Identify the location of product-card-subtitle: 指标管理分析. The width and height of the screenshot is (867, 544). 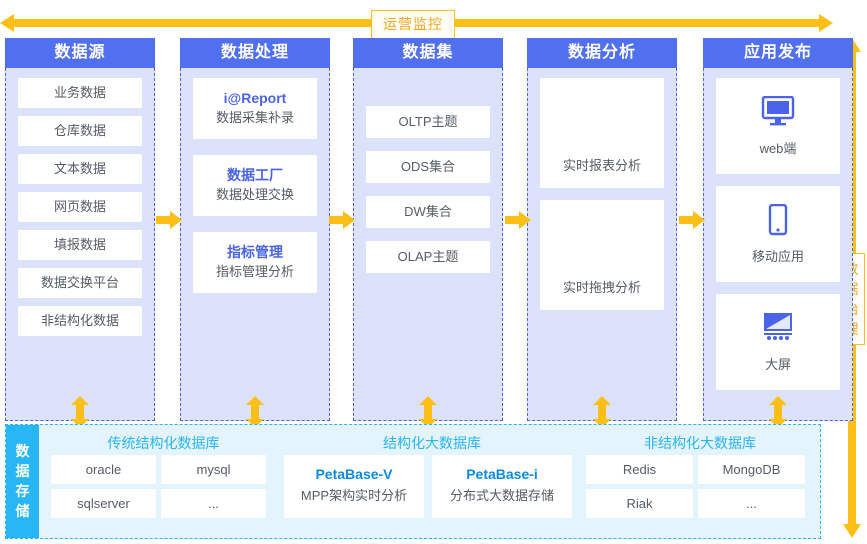
(254, 271).